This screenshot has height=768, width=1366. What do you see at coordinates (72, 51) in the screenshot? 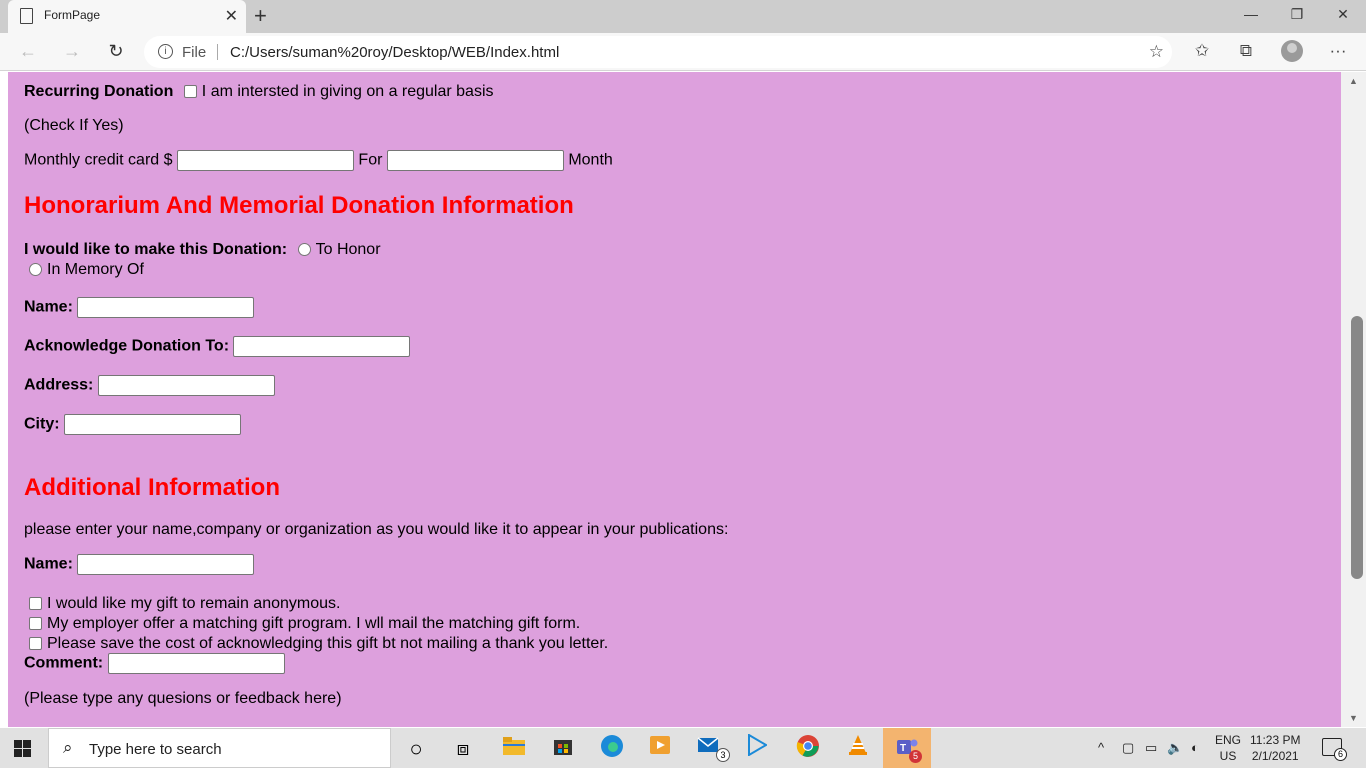
I see `forward-button: →` at bounding box center [72, 51].